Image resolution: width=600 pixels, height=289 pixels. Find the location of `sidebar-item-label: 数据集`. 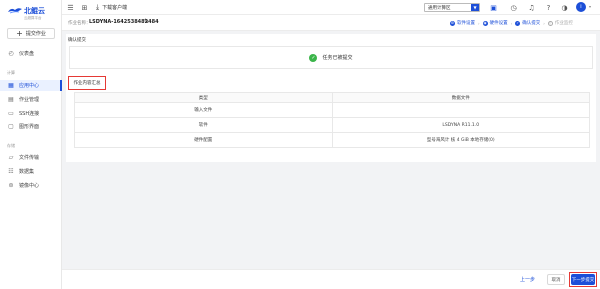

sidebar-item-label: 数据集 is located at coordinates (27, 172).